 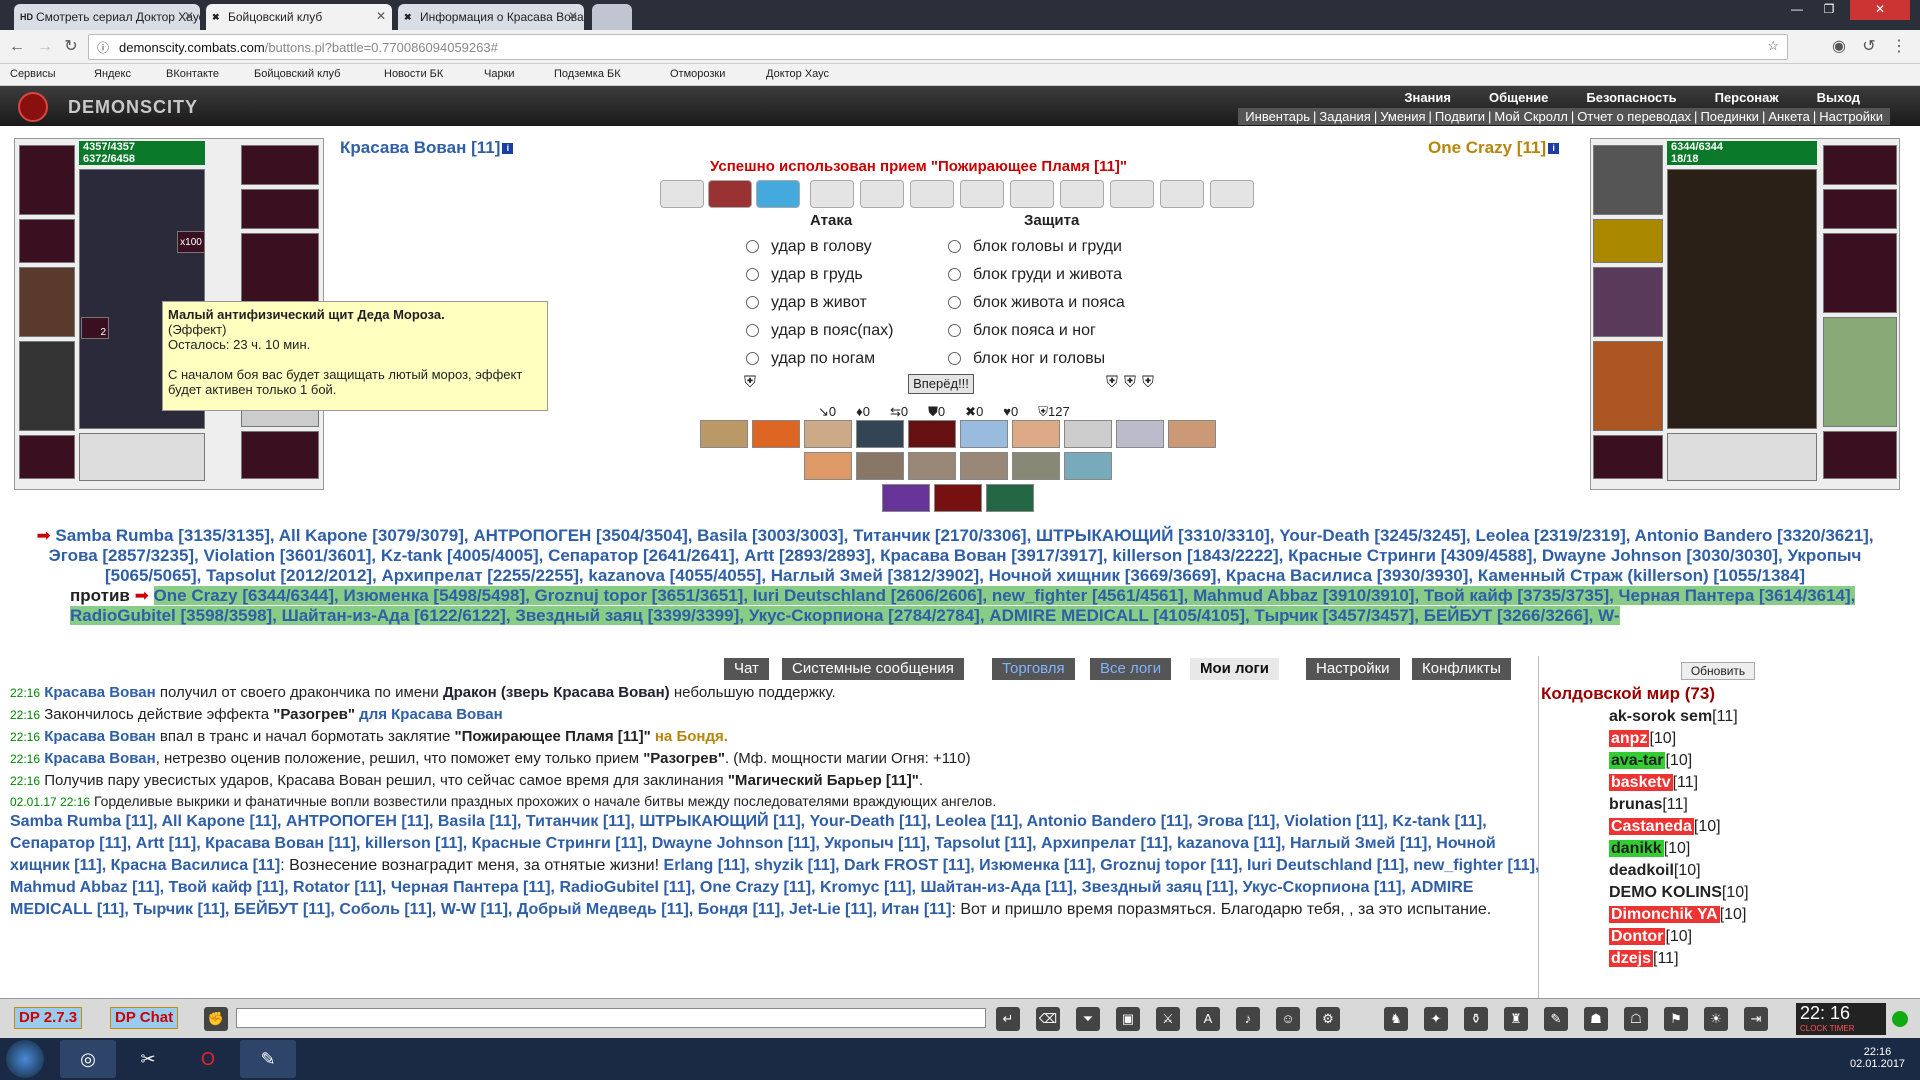 I want to click on bookmark-services: Сервисы, so click(x=33, y=74).